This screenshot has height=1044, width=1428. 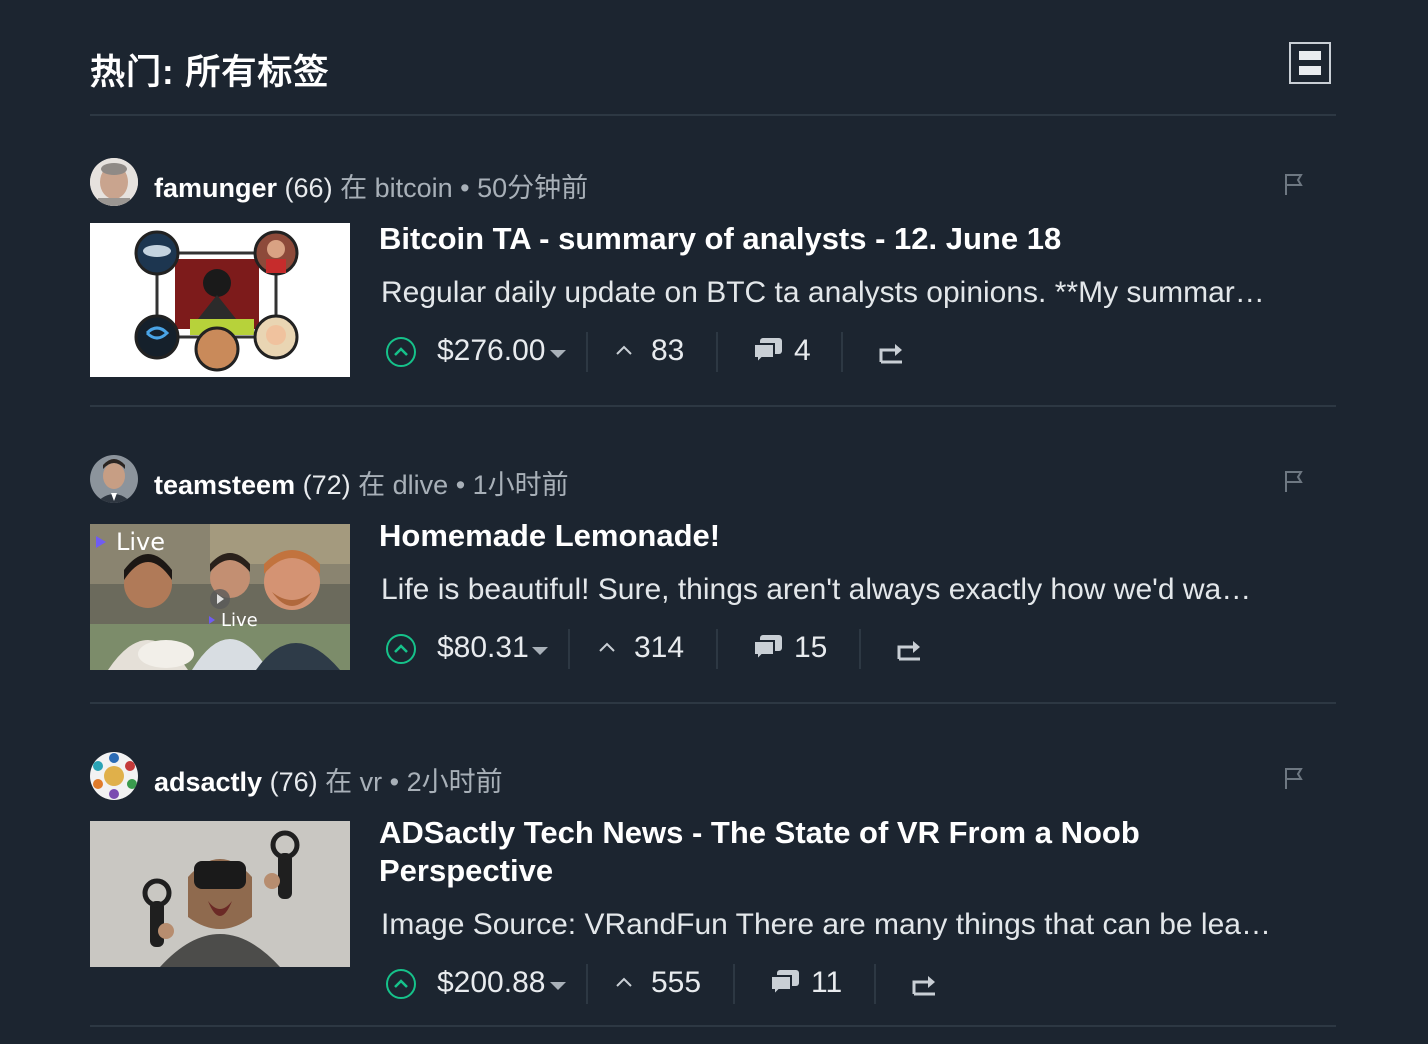 What do you see at coordinates (371, 782) in the screenshot?
I see `category-link: vr` at bounding box center [371, 782].